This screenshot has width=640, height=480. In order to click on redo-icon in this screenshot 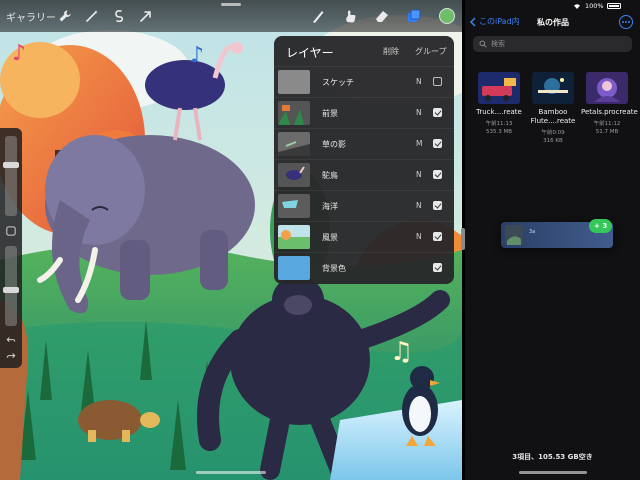, I will do `click(11, 356)`.